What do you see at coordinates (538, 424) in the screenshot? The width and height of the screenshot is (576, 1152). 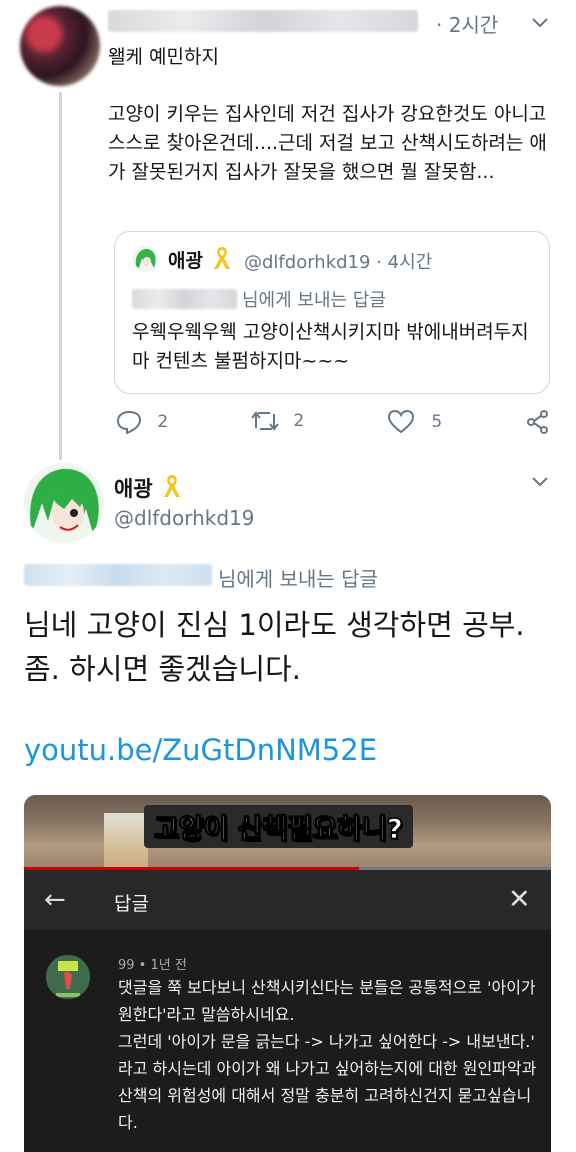 I see `share-icon` at bounding box center [538, 424].